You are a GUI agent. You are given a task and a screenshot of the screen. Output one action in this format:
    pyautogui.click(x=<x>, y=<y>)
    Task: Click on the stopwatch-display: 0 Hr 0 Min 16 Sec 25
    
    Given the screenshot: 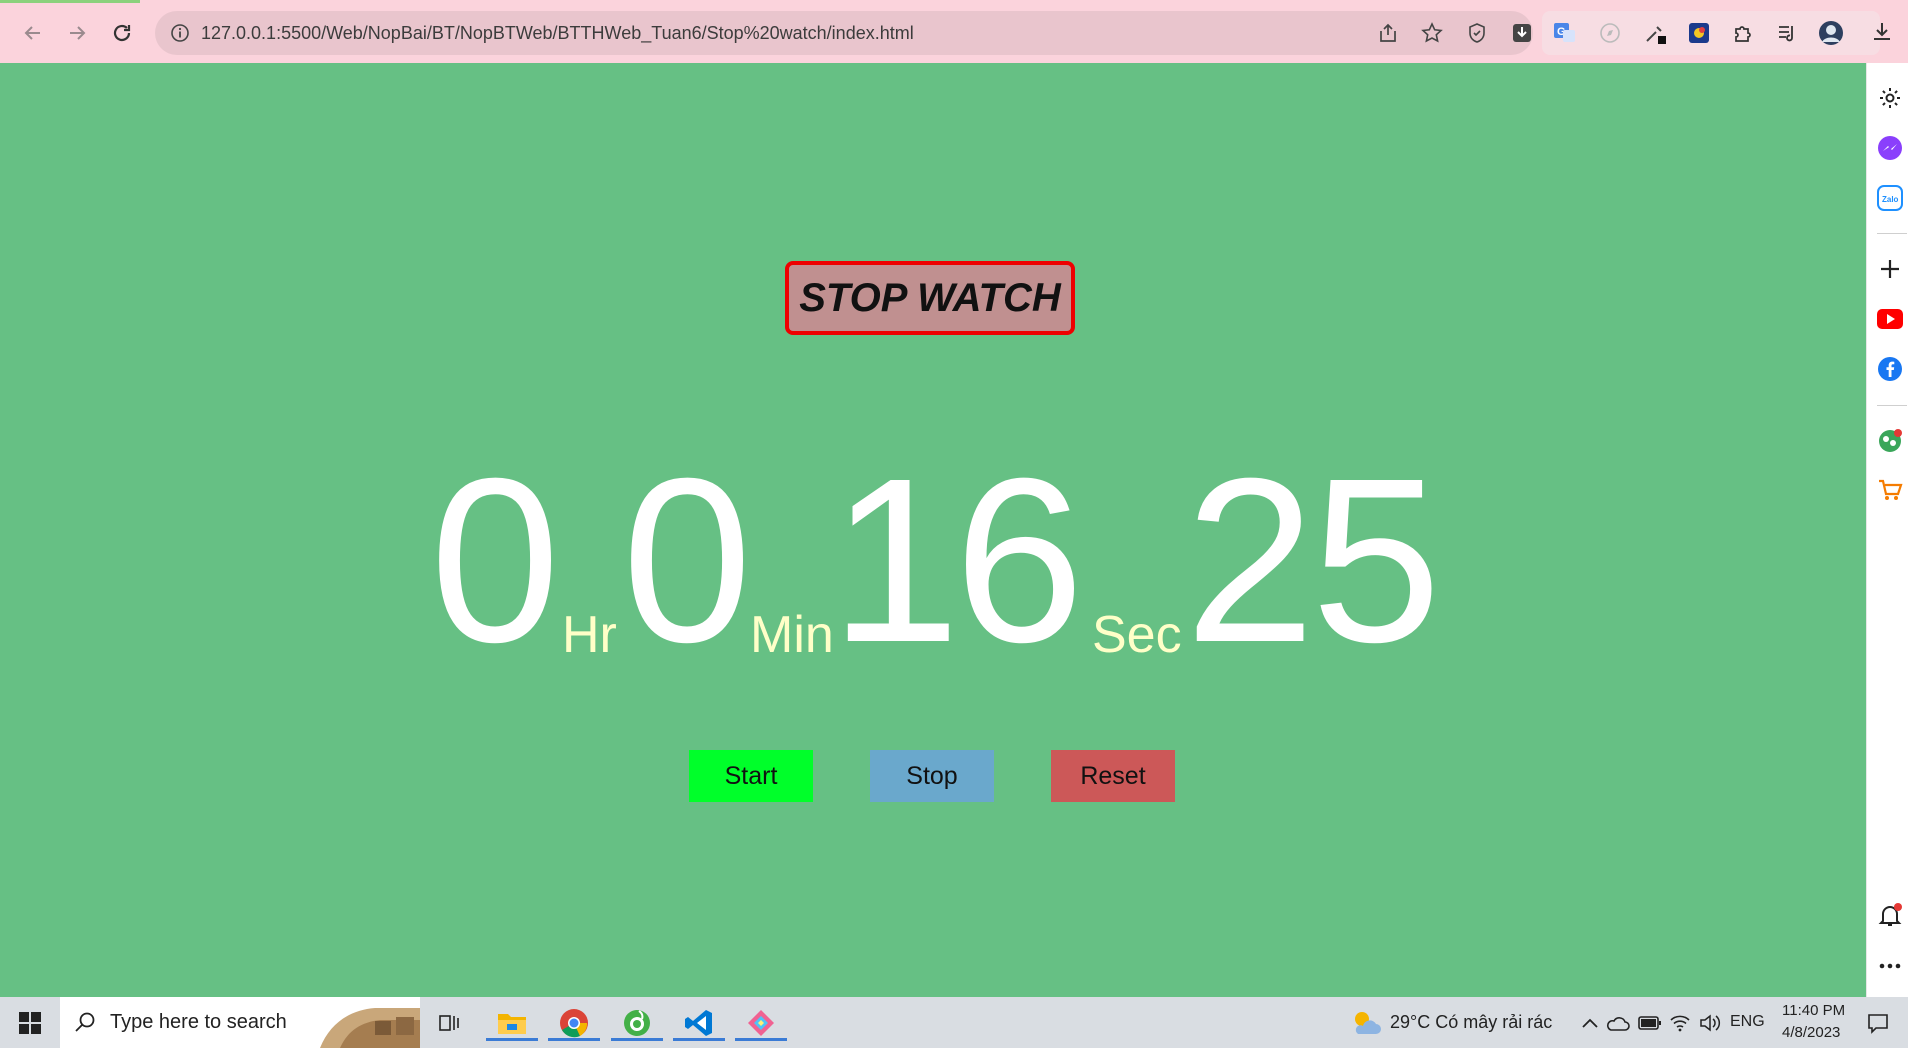 What is the action you would take?
    pyautogui.click(x=935, y=560)
    